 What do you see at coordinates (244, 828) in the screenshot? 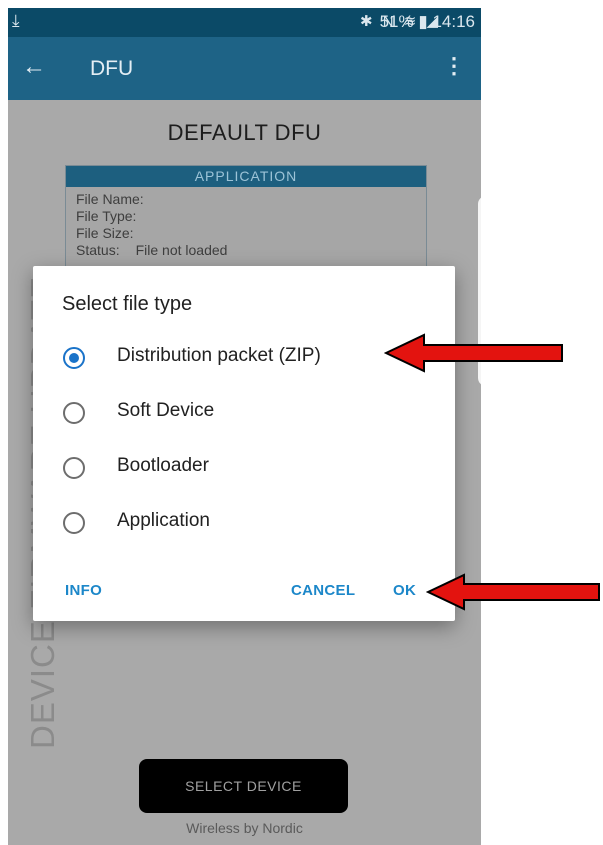
I see `footer-text: Wireless by Nordic` at bounding box center [244, 828].